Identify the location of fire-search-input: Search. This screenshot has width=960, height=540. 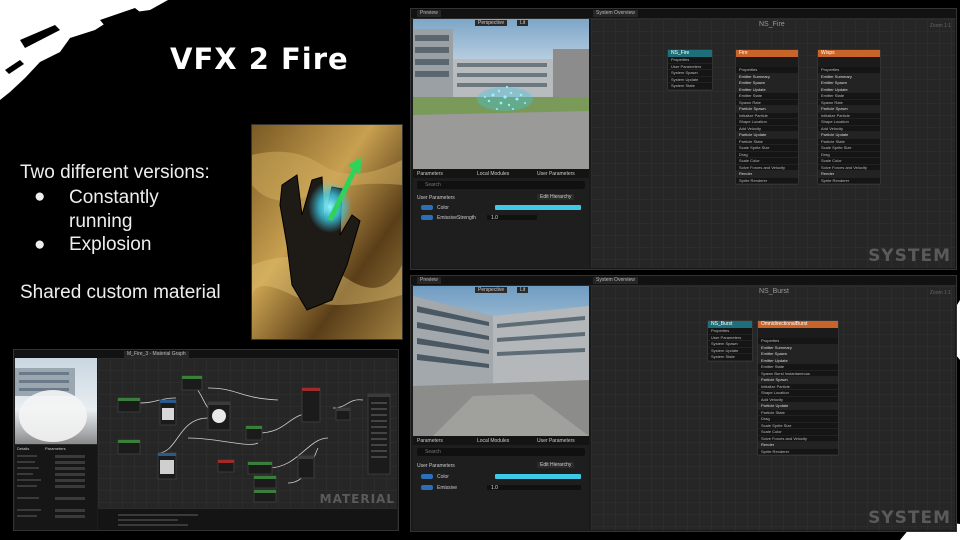
(501, 185).